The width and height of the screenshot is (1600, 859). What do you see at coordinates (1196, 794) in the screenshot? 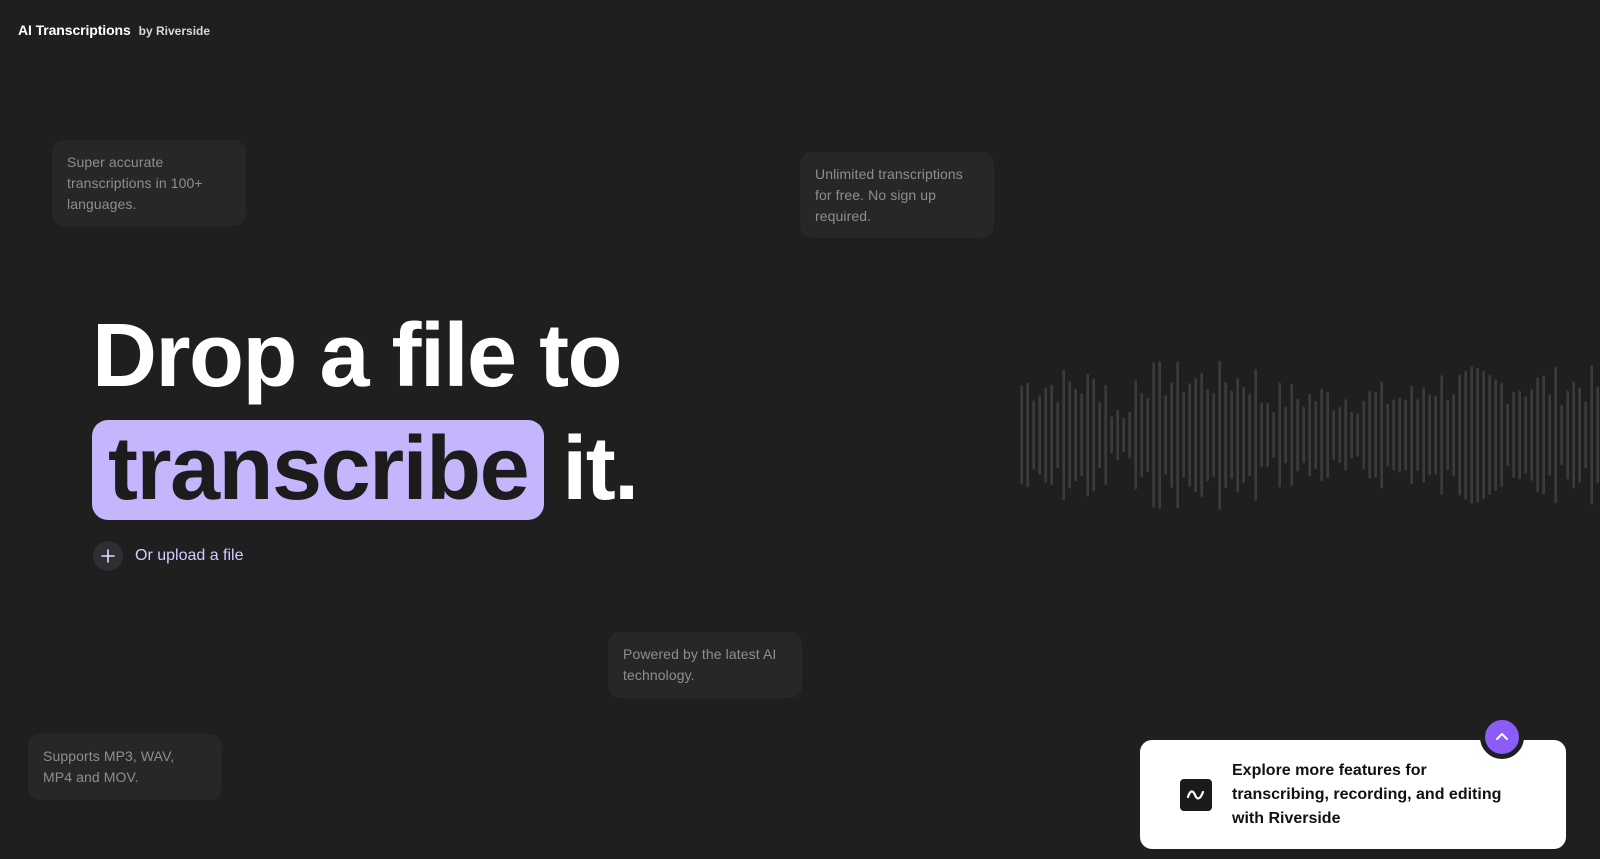
I see `riverside-logo-icon` at bounding box center [1196, 794].